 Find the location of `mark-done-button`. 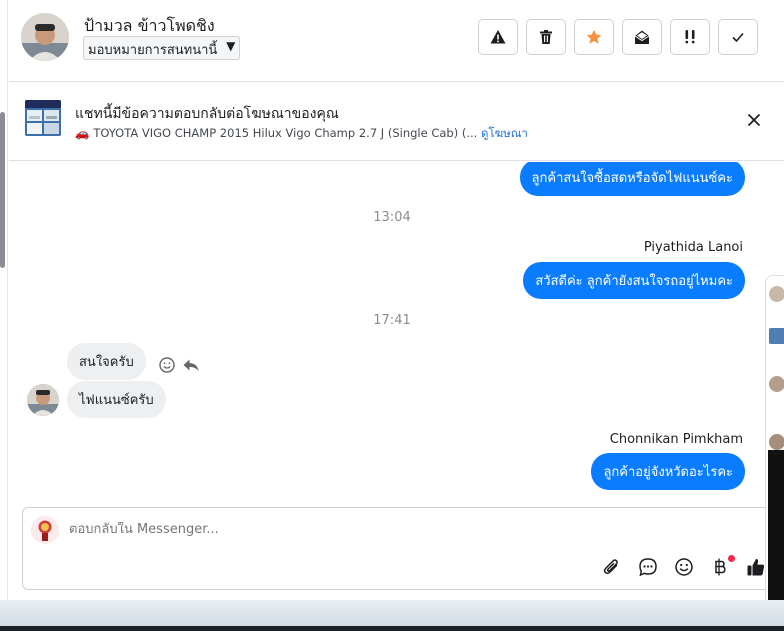

mark-done-button is located at coordinates (738, 37).